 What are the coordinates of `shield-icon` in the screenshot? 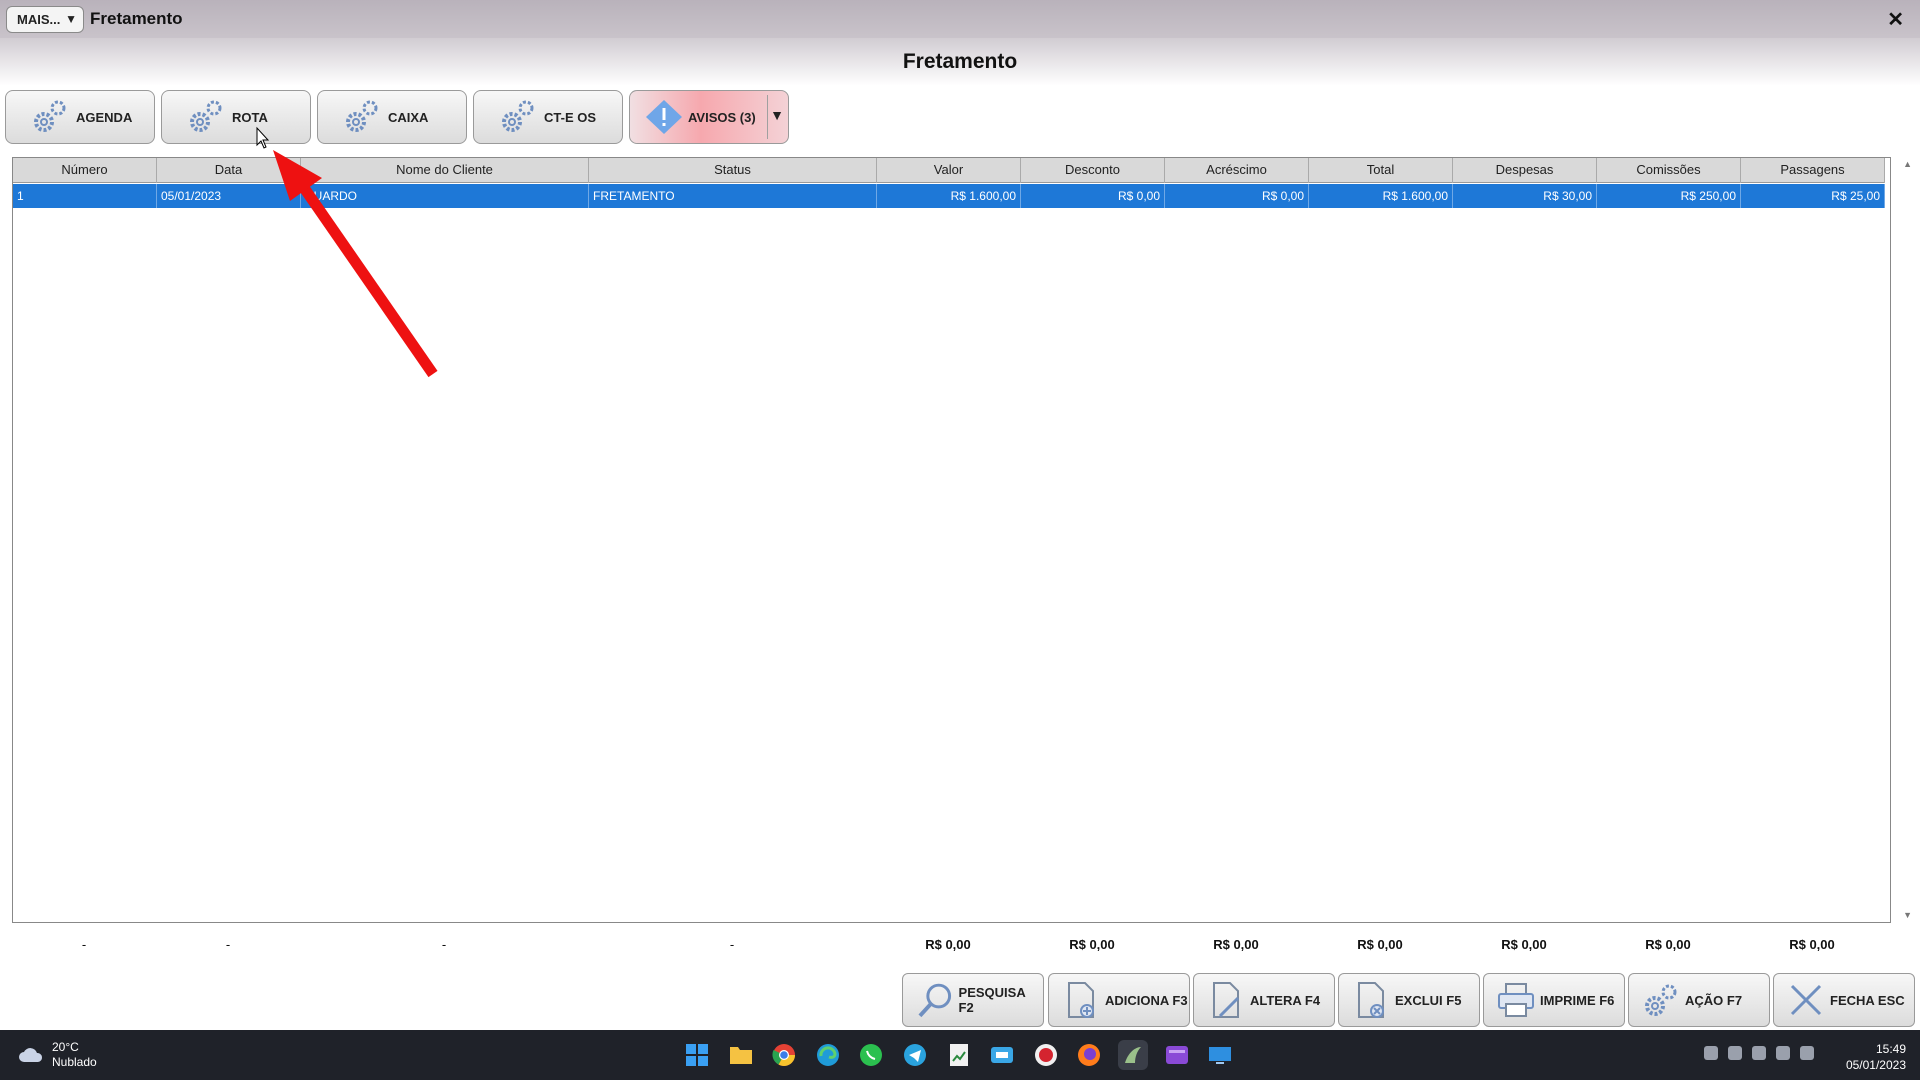 It's located at (1735, 1053).